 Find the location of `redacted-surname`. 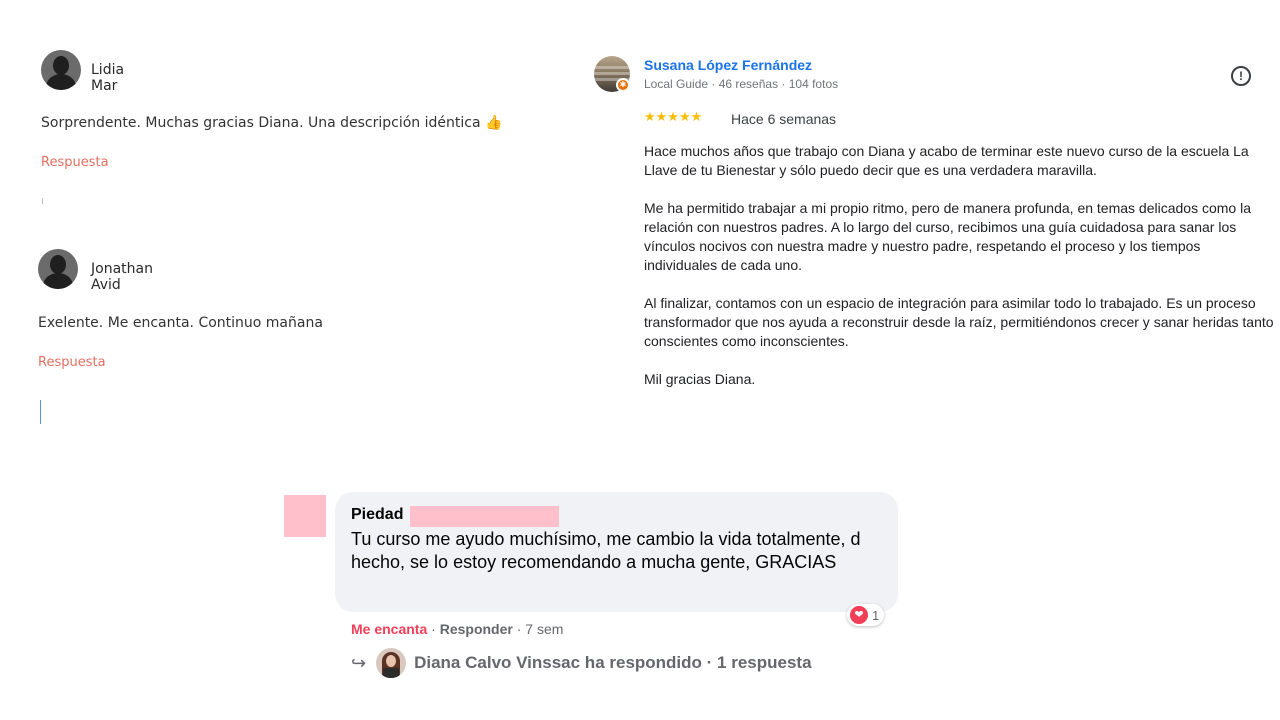

redacted-surname is located at coordinates (484, 516).